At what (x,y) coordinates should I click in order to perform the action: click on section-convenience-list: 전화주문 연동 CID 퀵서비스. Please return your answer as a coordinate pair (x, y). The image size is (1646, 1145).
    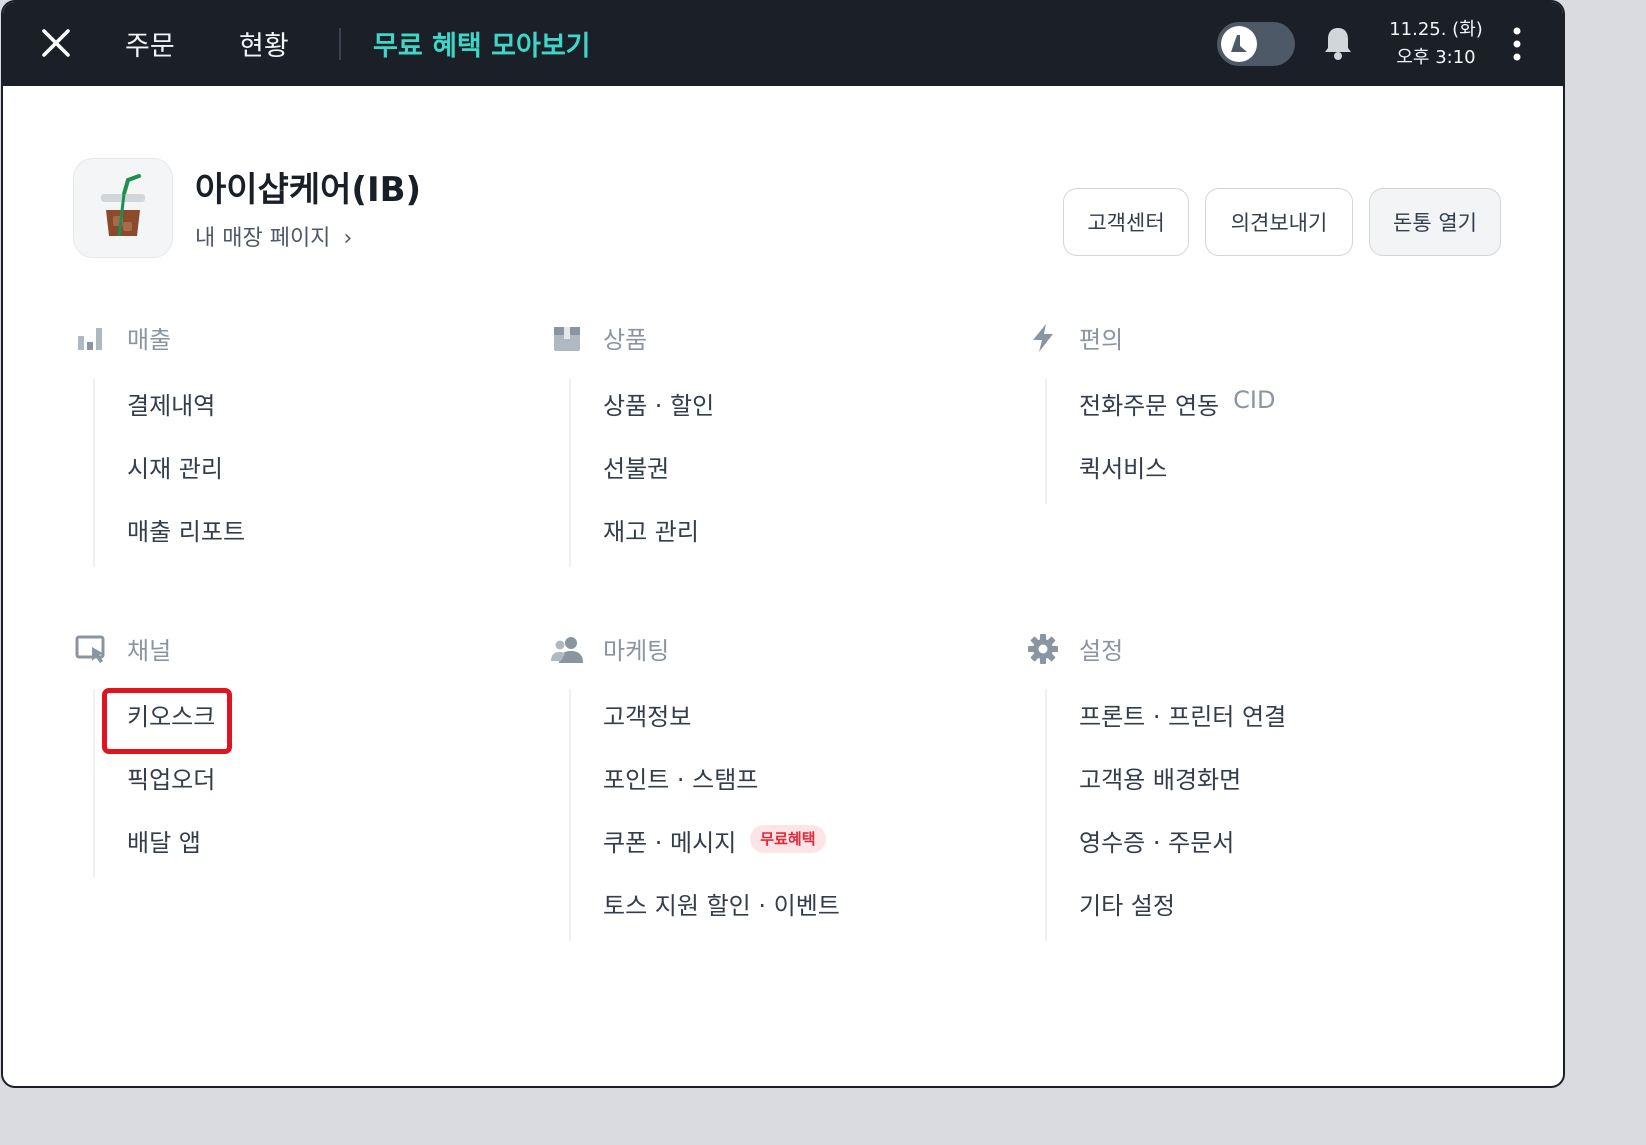
    Looking at the image, I should click on (1256, 441).